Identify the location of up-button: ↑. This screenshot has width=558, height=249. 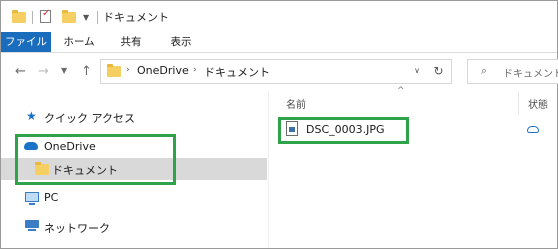
(86, 71).